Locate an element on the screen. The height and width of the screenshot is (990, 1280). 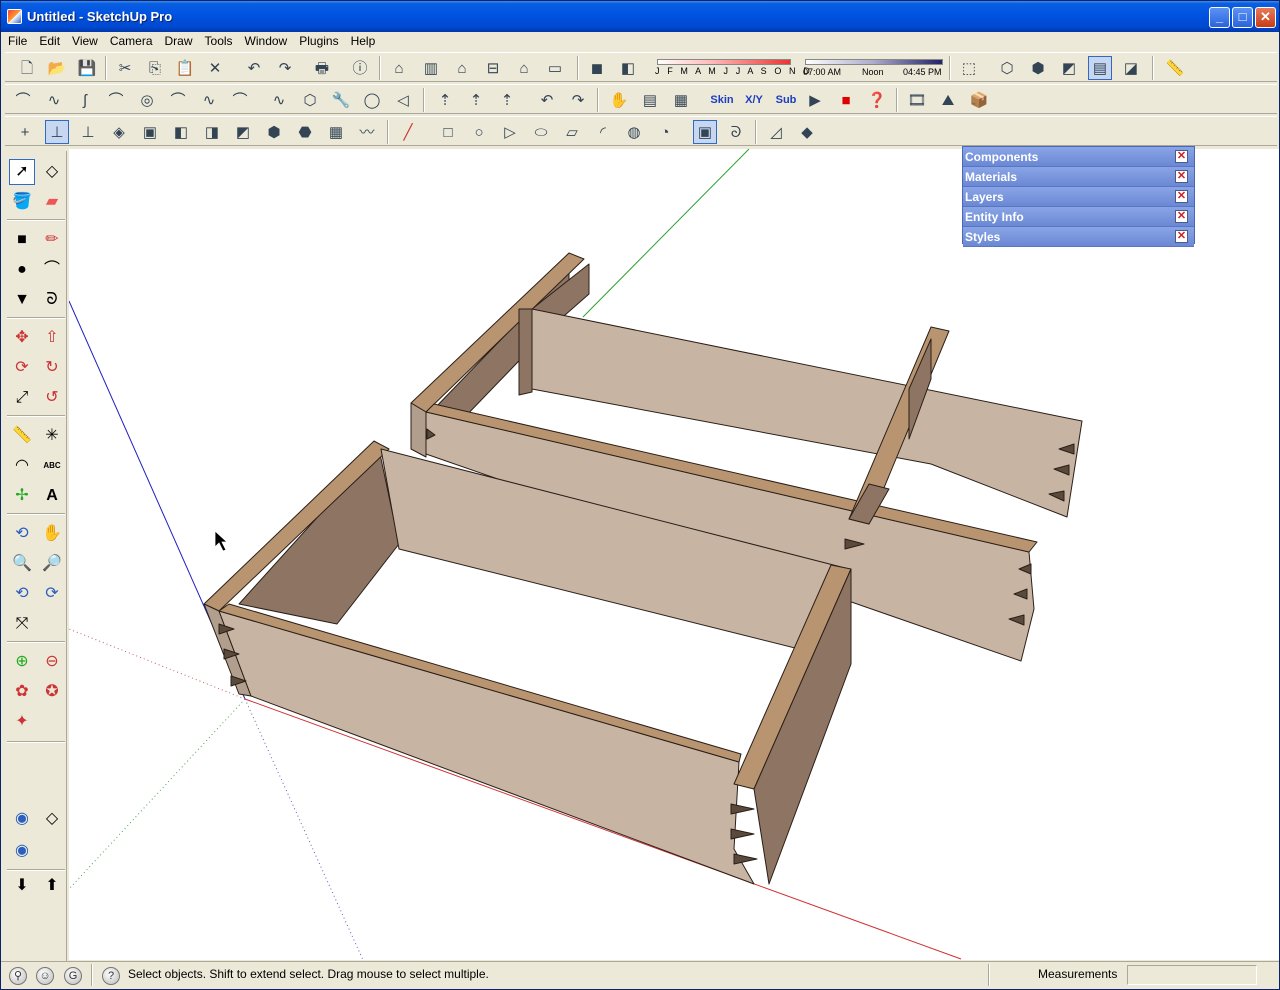
axes-icon: ✢ is located at coordinates (22, 496).